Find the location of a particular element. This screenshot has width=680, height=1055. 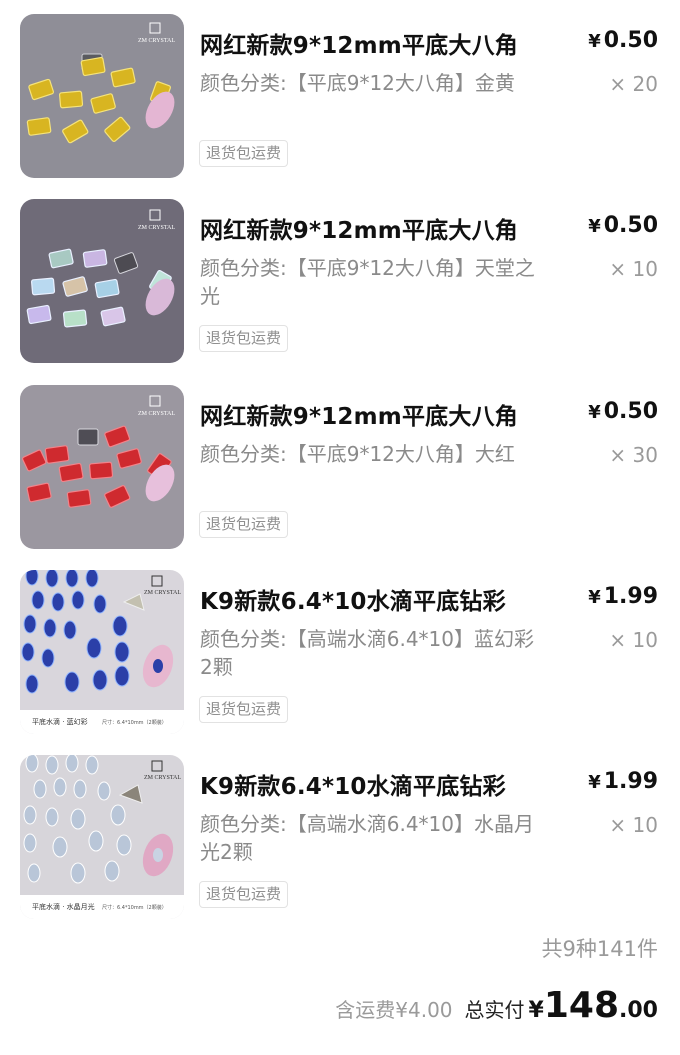

total-currency: ¥ is located at coordinates (536, 1010).